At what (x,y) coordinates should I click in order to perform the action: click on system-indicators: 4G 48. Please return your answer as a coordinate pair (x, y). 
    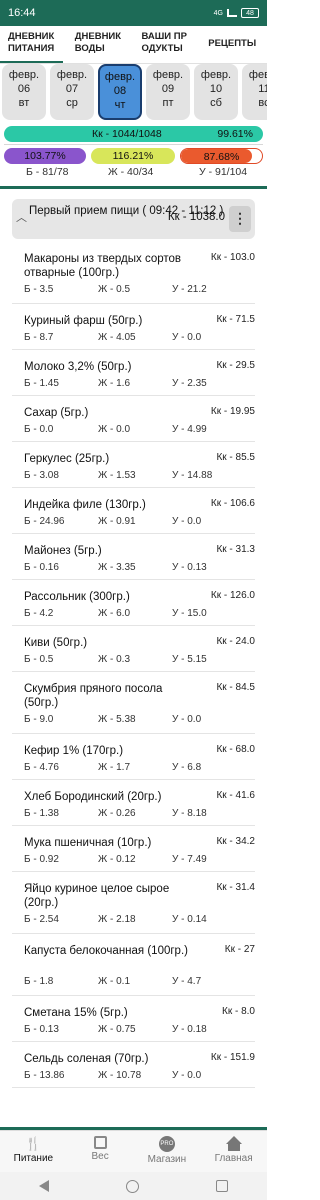
    Looking at the image, I should click on (236, 13).